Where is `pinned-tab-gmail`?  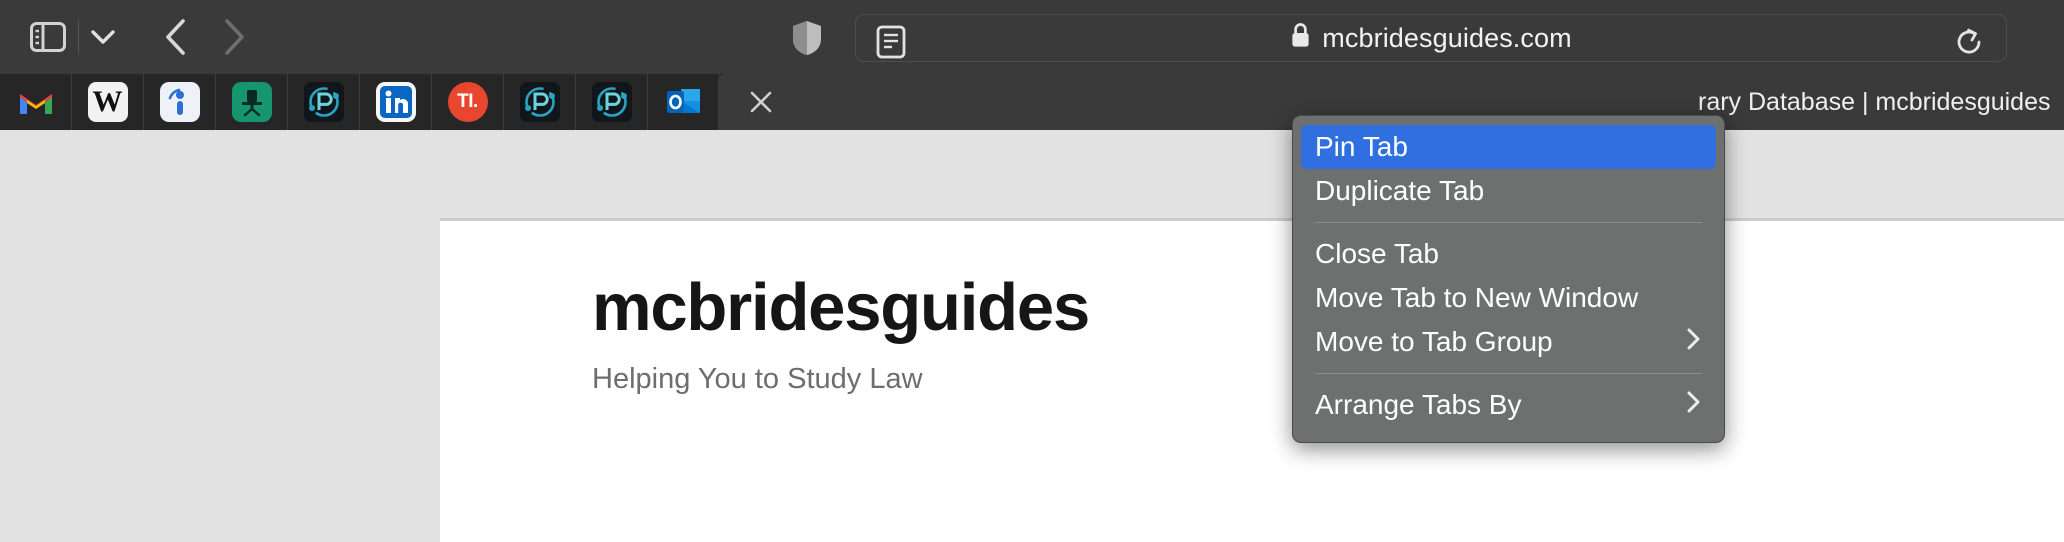
pinned-tab-gmail is located at coordinates (36, 102).